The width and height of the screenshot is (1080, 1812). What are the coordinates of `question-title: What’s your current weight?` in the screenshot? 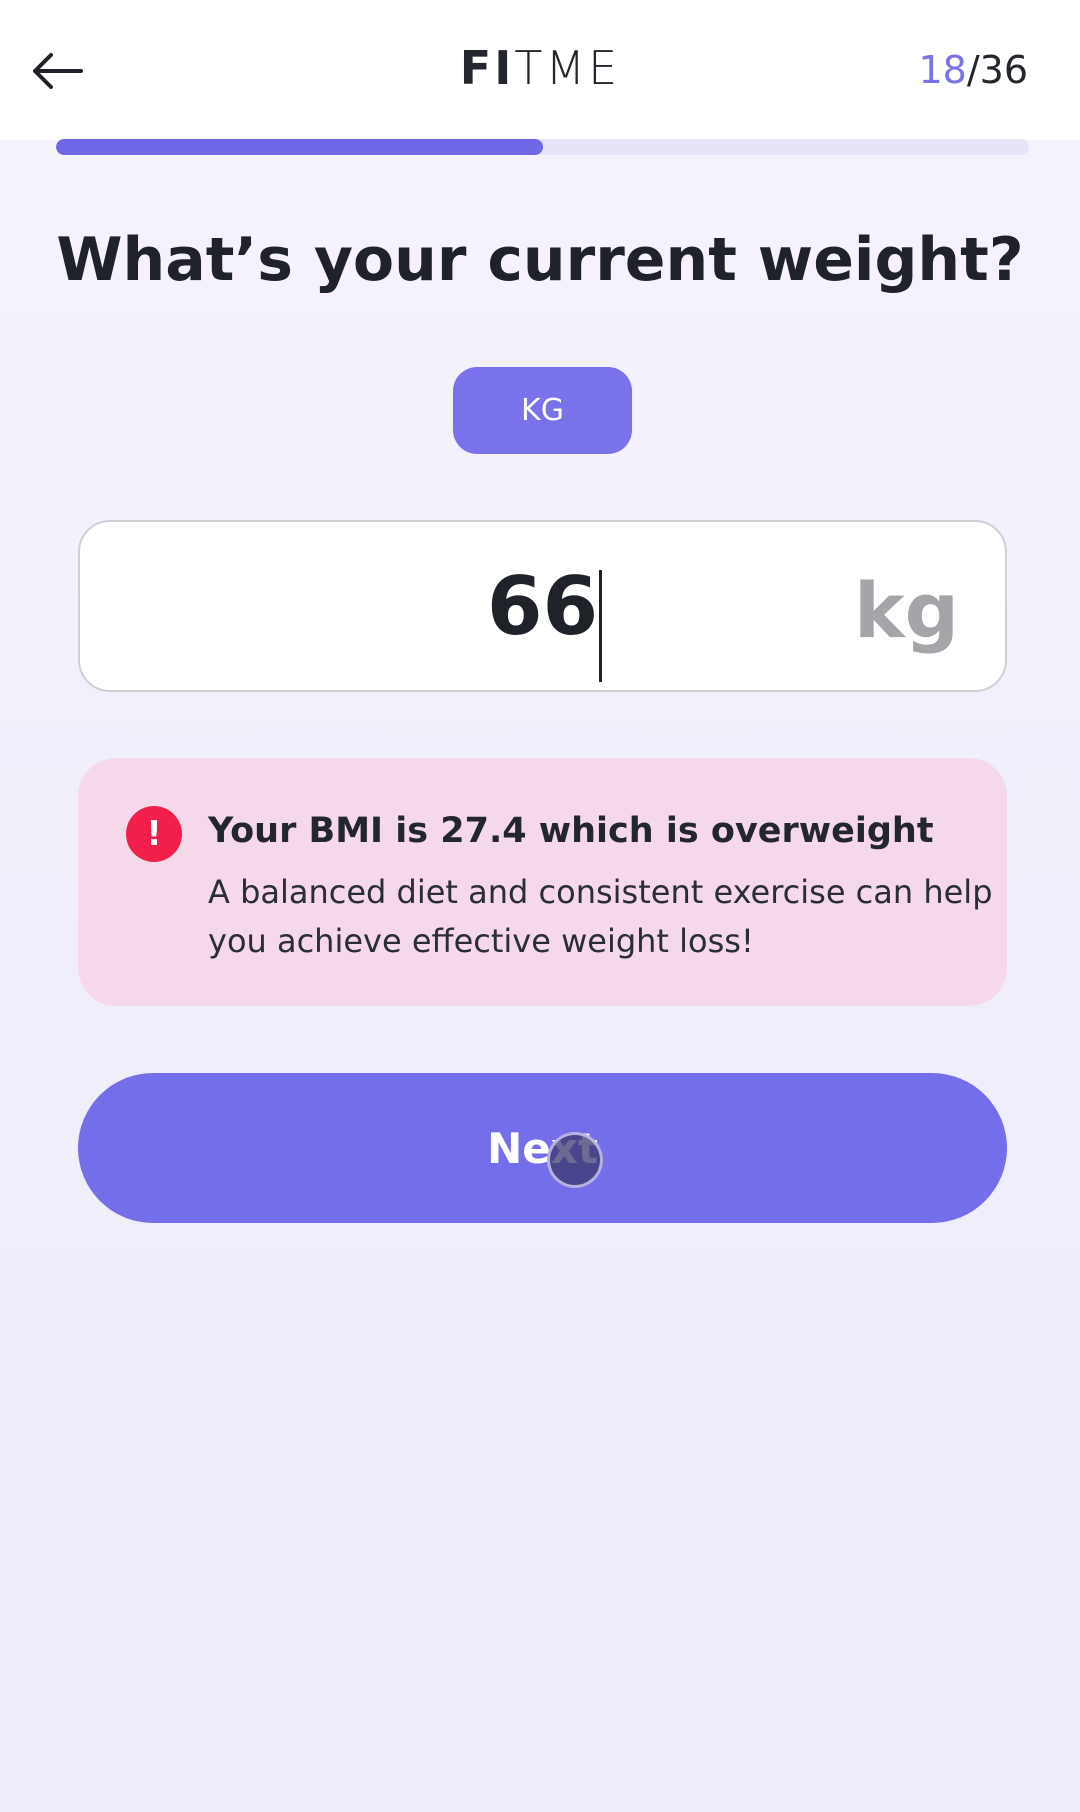 It's located at (540, 260).